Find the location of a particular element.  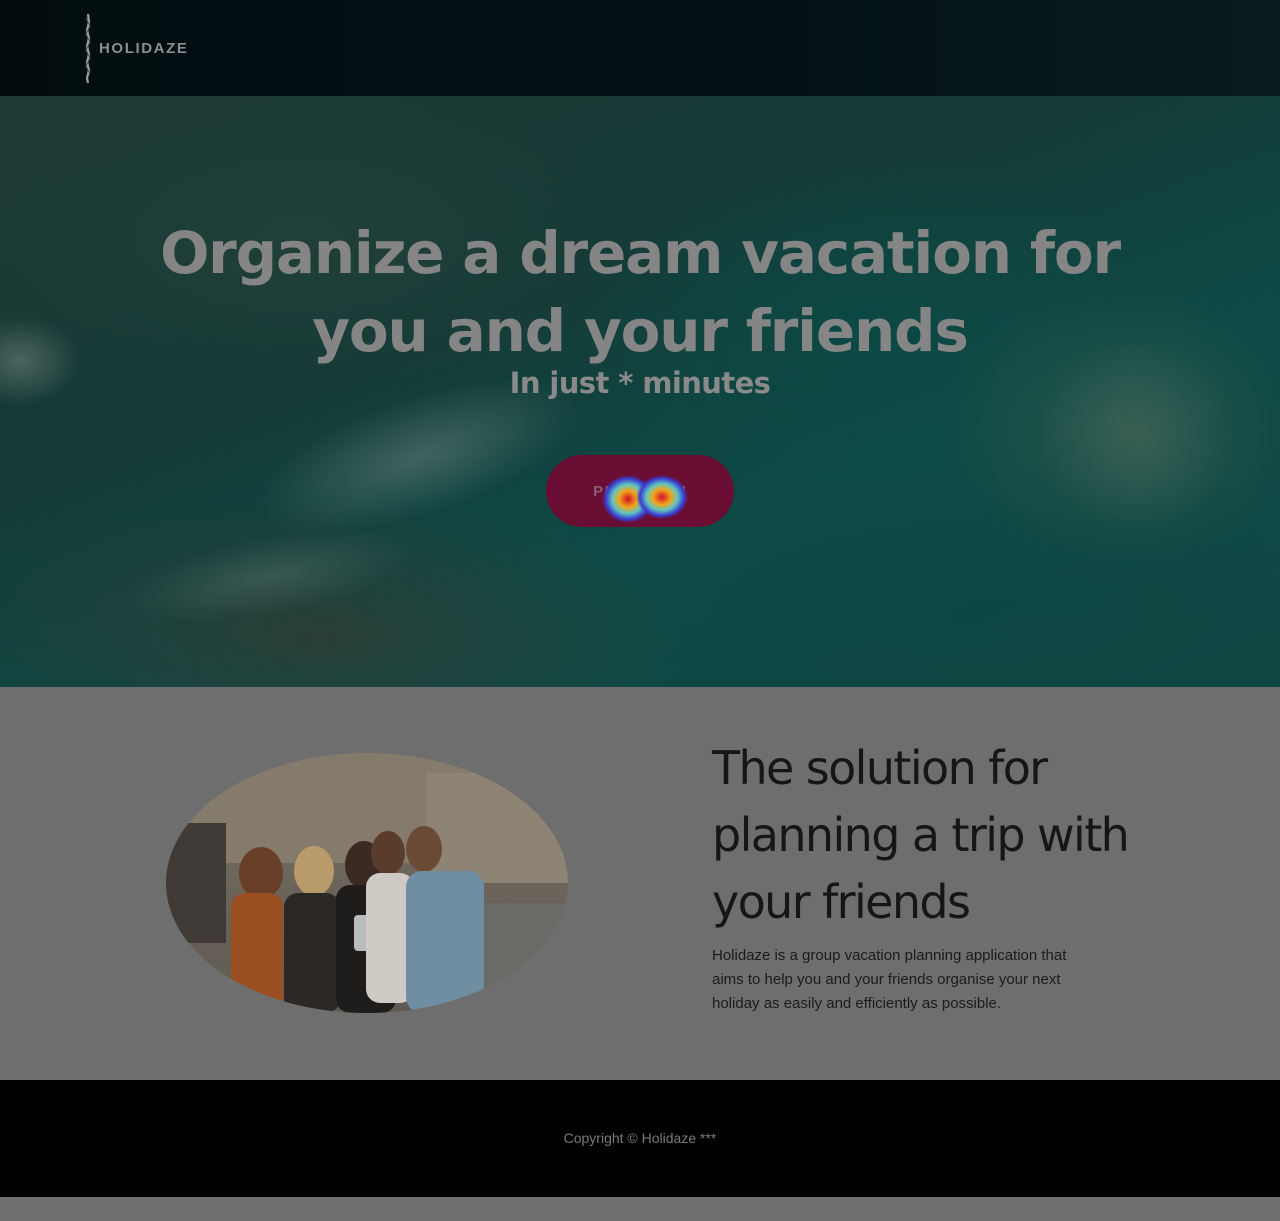

plan-now-button: PLAN NOW is located at coordinates (640, 491).